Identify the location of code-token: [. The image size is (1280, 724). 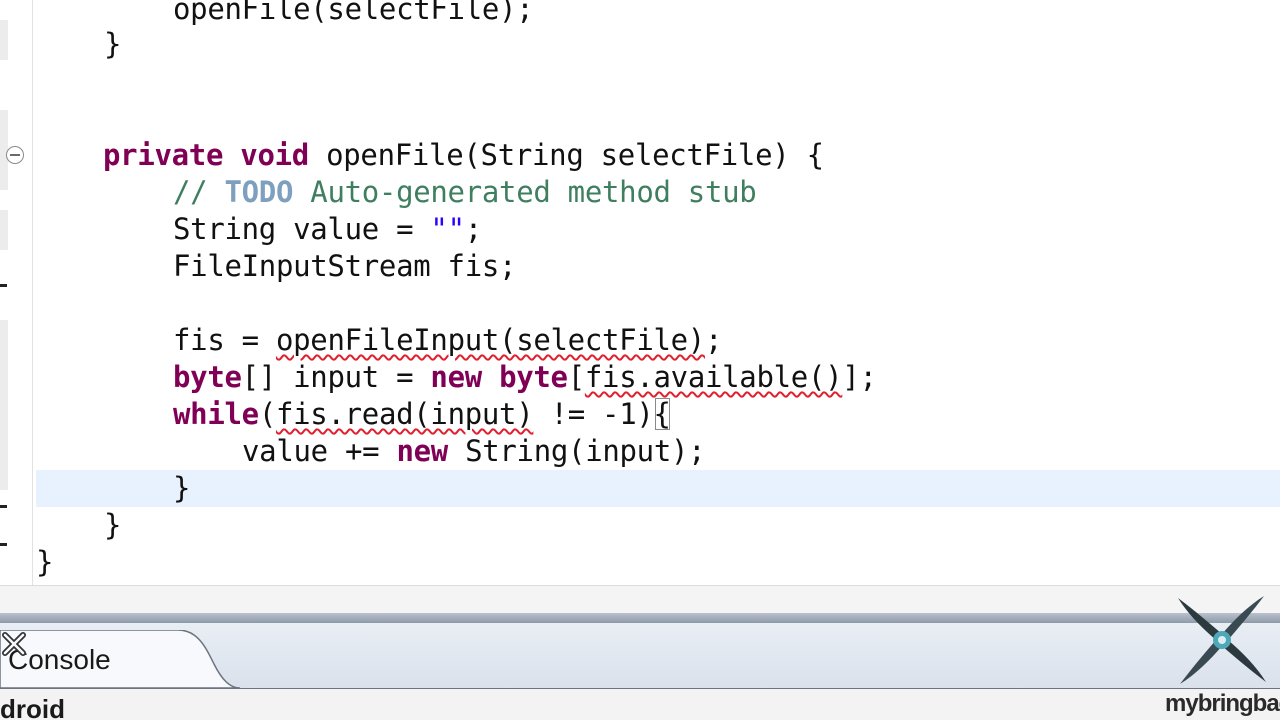
(576, 377).